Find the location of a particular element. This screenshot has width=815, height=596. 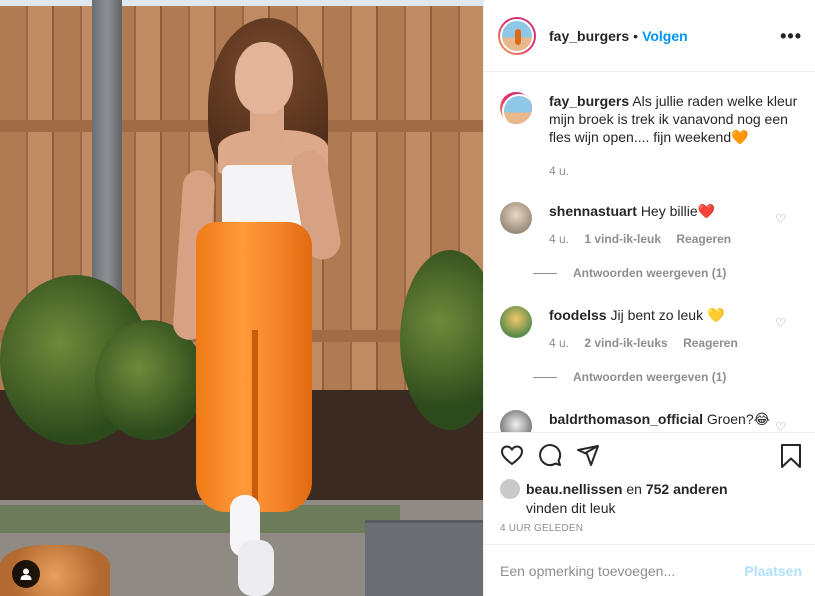

comment-text: Hey billie❤️ is located at coordinates (678, 211).